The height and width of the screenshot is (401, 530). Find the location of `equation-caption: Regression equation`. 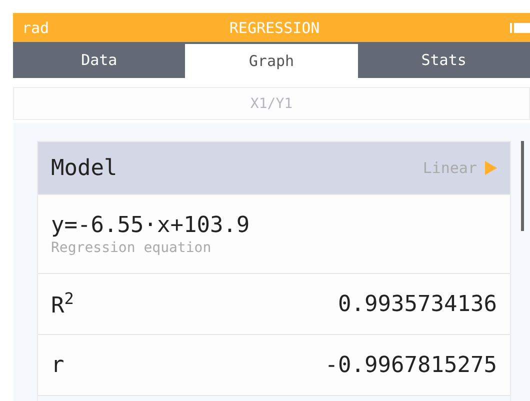

equation-caption: Regression equation is located at coordinates (131, 248).